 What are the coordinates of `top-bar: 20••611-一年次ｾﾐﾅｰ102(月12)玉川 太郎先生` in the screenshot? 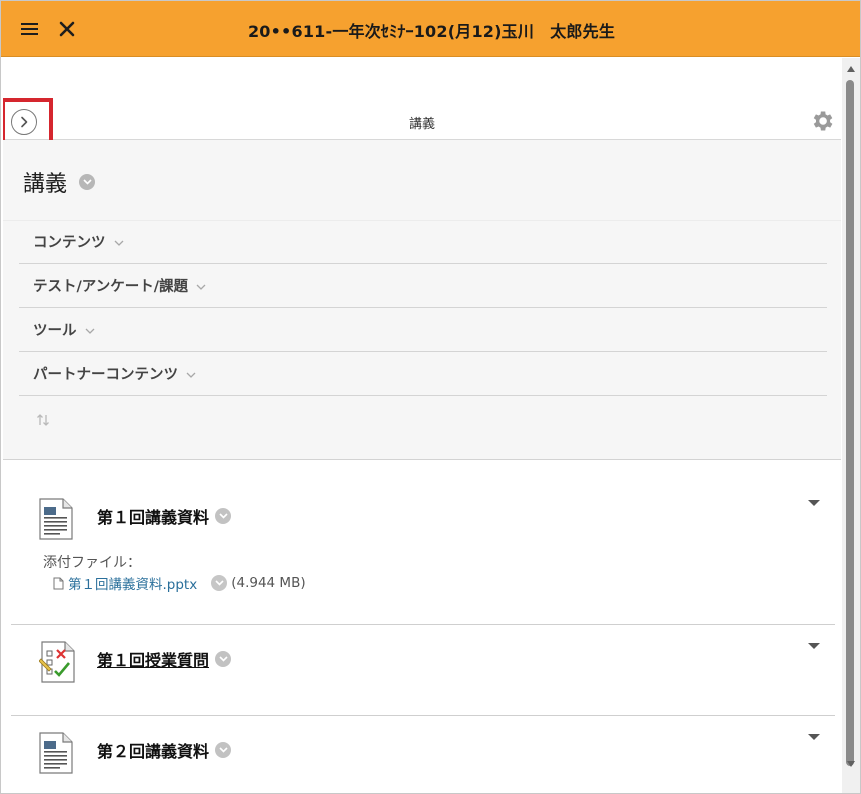 It's located at (430, 29).